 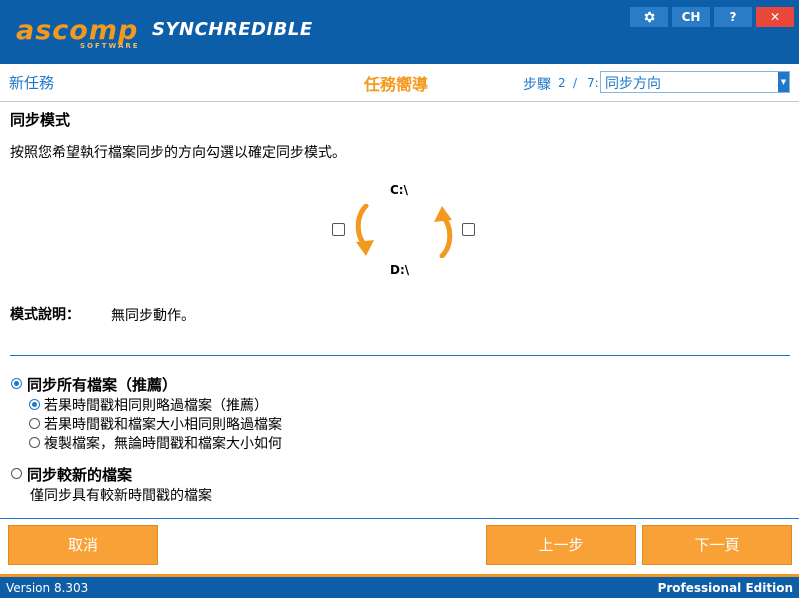 What do you see at coordinates (593, 83) in the screenshot?
I see `step-total: 7:` at bounding box center [593, 83].